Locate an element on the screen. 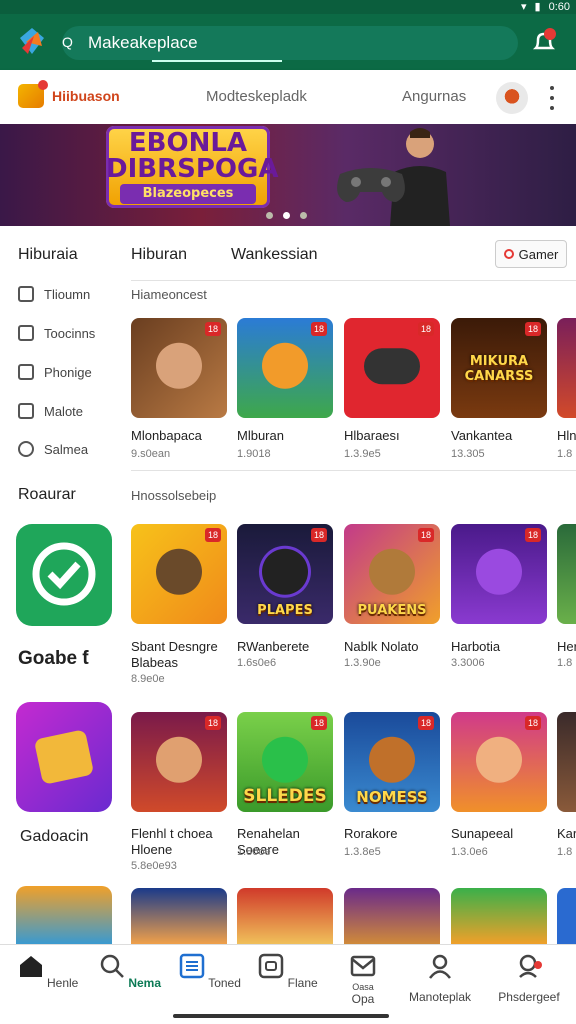 Image resolution: width=576 pixels, height=1024 pixels. nav-label: Manoteplak is located at coordinates (440, 997).